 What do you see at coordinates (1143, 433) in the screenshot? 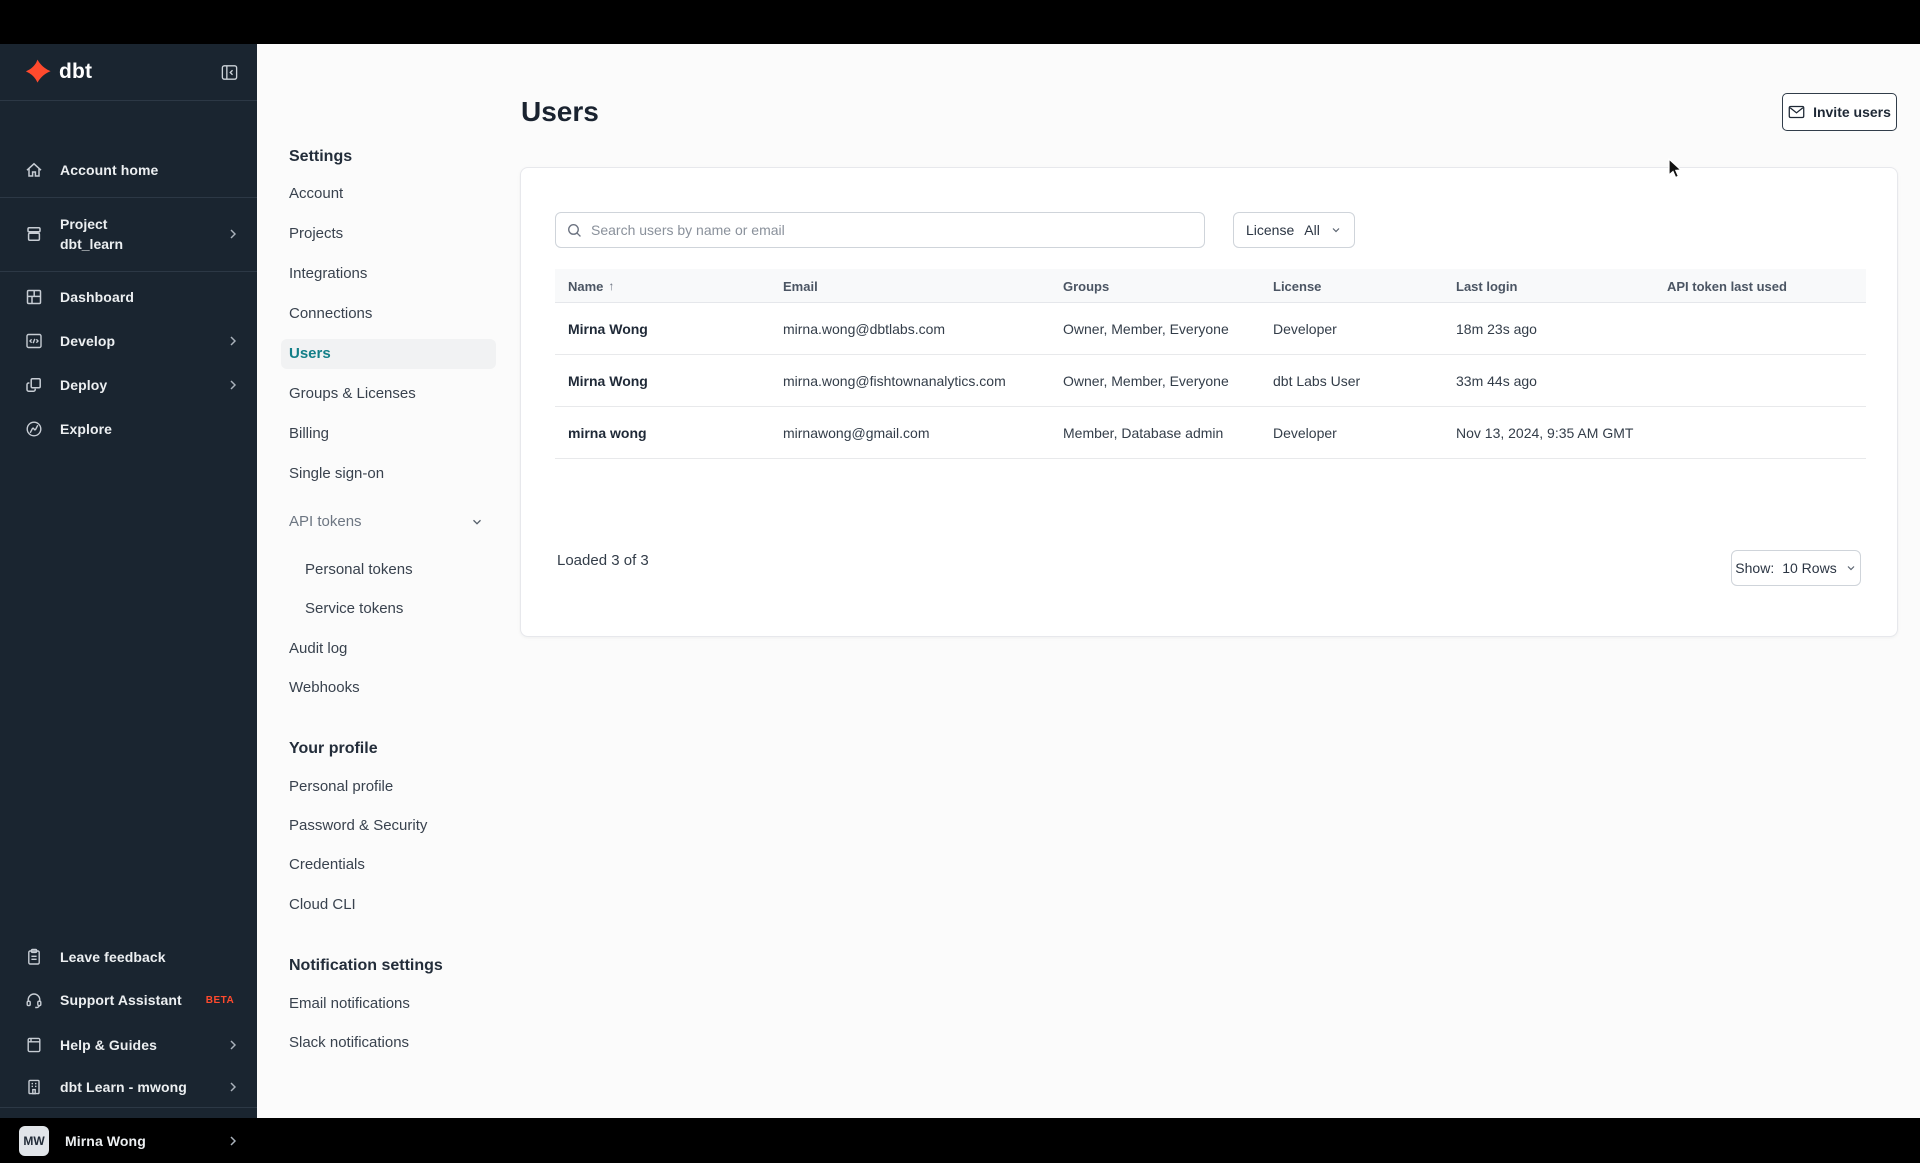
I see `cell-groups: Member, Database admin` at bounding box center [1143, 433].